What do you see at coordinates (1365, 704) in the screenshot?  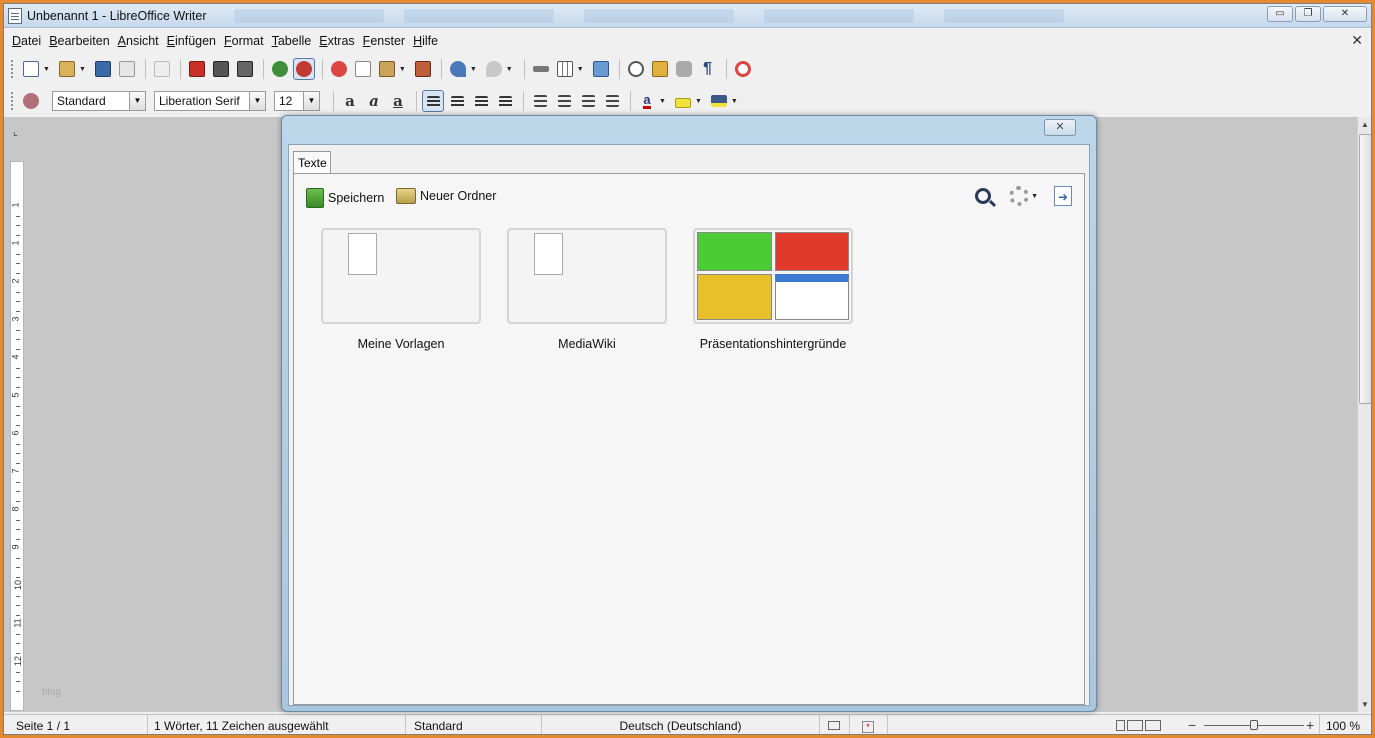 I see `scroll-down-icon: ▼` at bounding box center [1365, 704].